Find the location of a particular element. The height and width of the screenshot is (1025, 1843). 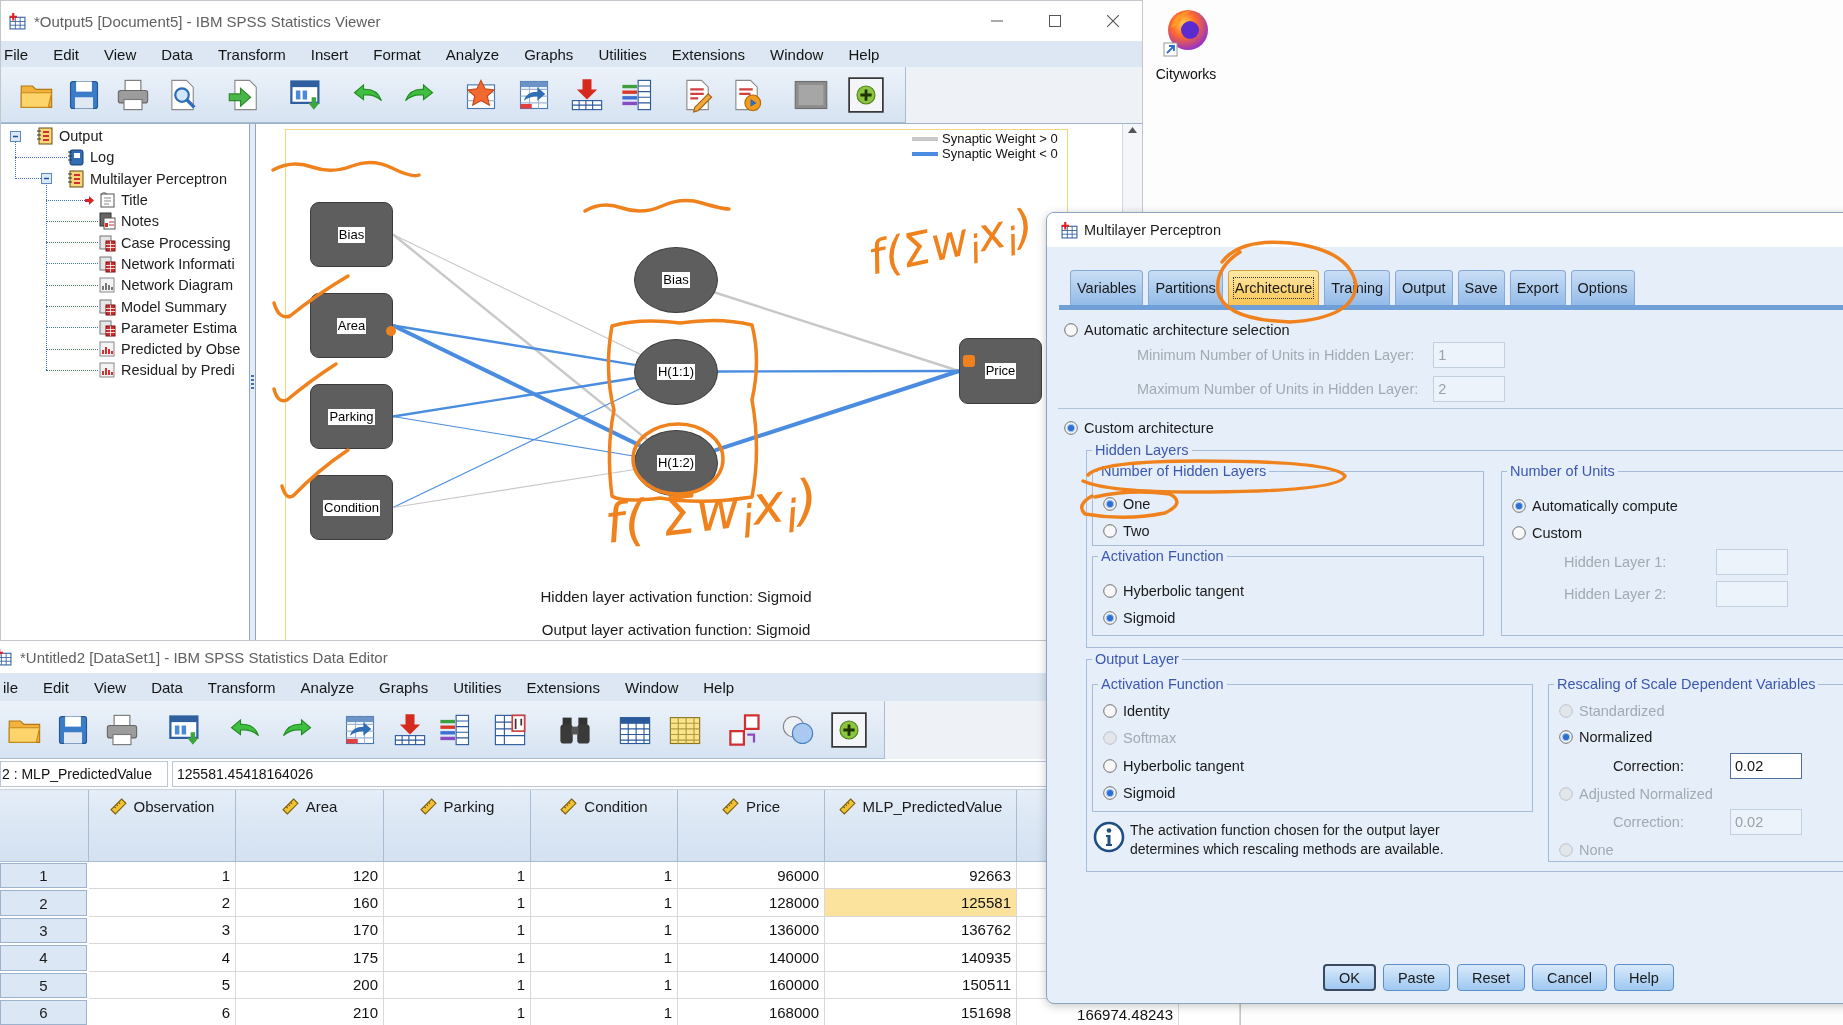

tab: Options is located at coordinates (1602, 287).